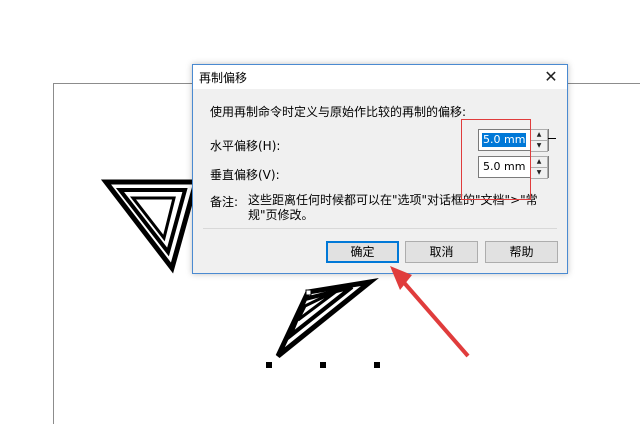  What do you see at coordinates (496, 159) in the screenshot?
I see `highlight-box` at bounding box center [496, 159].